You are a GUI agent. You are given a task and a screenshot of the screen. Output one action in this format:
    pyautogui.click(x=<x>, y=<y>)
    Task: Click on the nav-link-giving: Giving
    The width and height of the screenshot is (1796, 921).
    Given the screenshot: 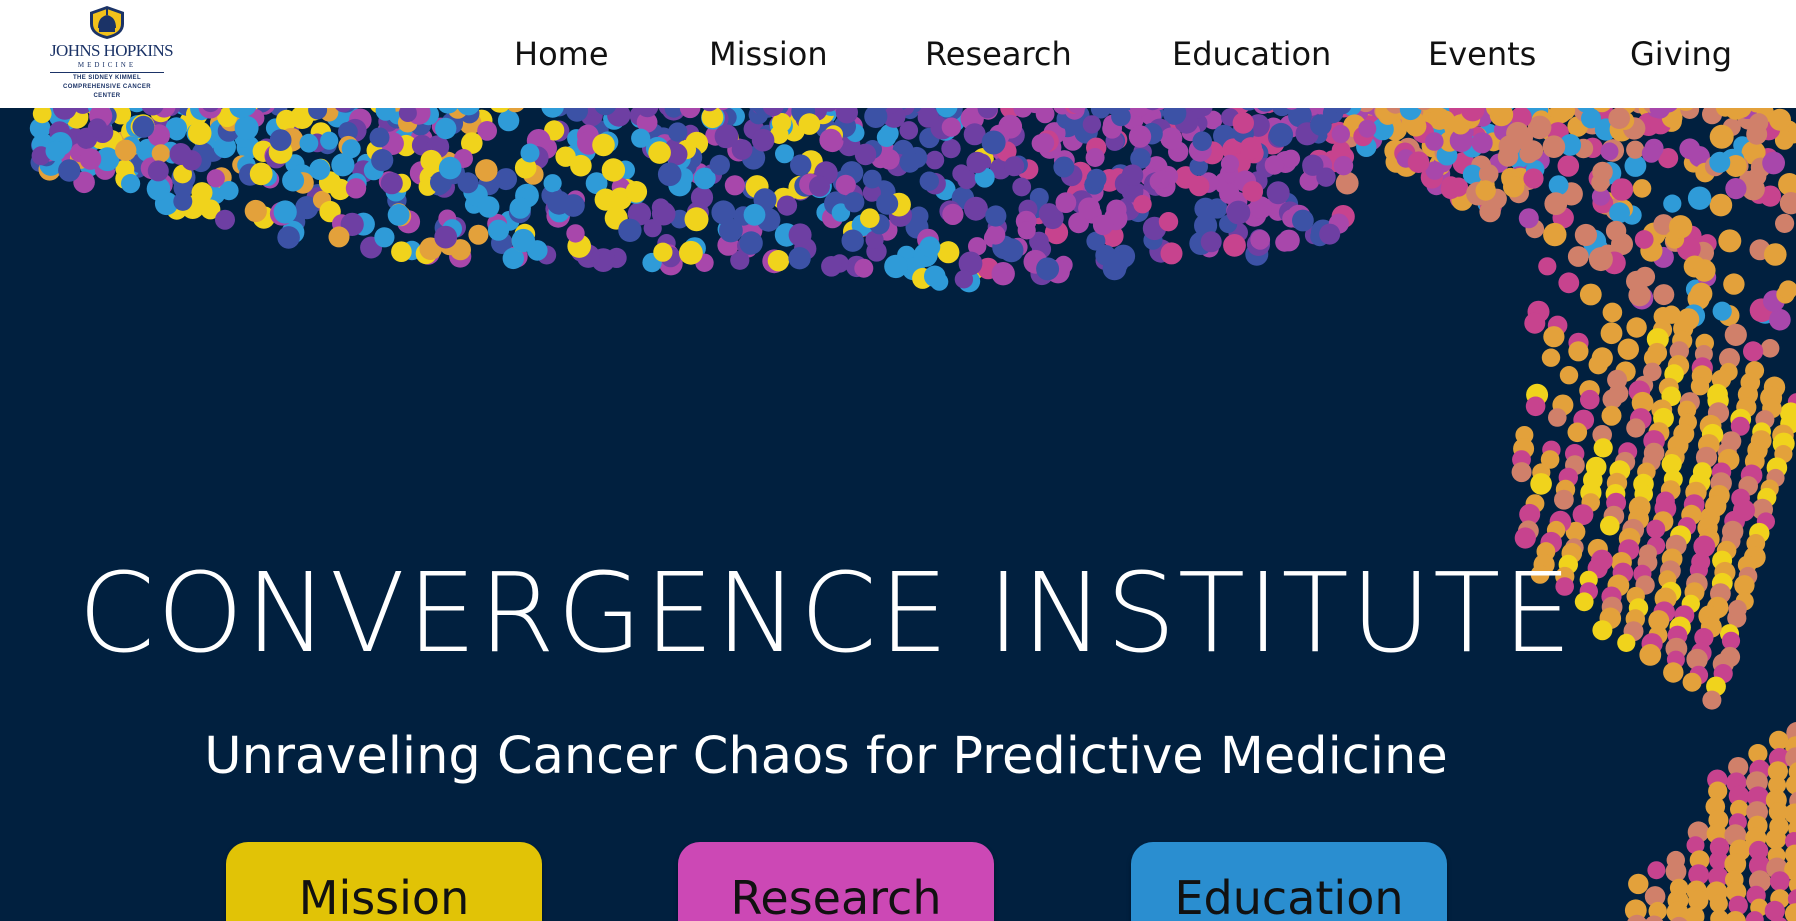 What is the action you would take?
    pyautogui.click(x=1681, y=54)
    